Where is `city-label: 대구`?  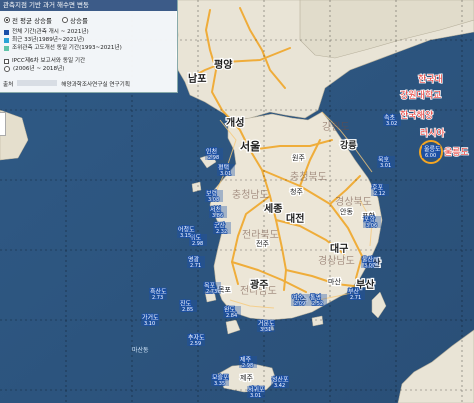
city-label: 대구 is located at coordinates (339, 248).